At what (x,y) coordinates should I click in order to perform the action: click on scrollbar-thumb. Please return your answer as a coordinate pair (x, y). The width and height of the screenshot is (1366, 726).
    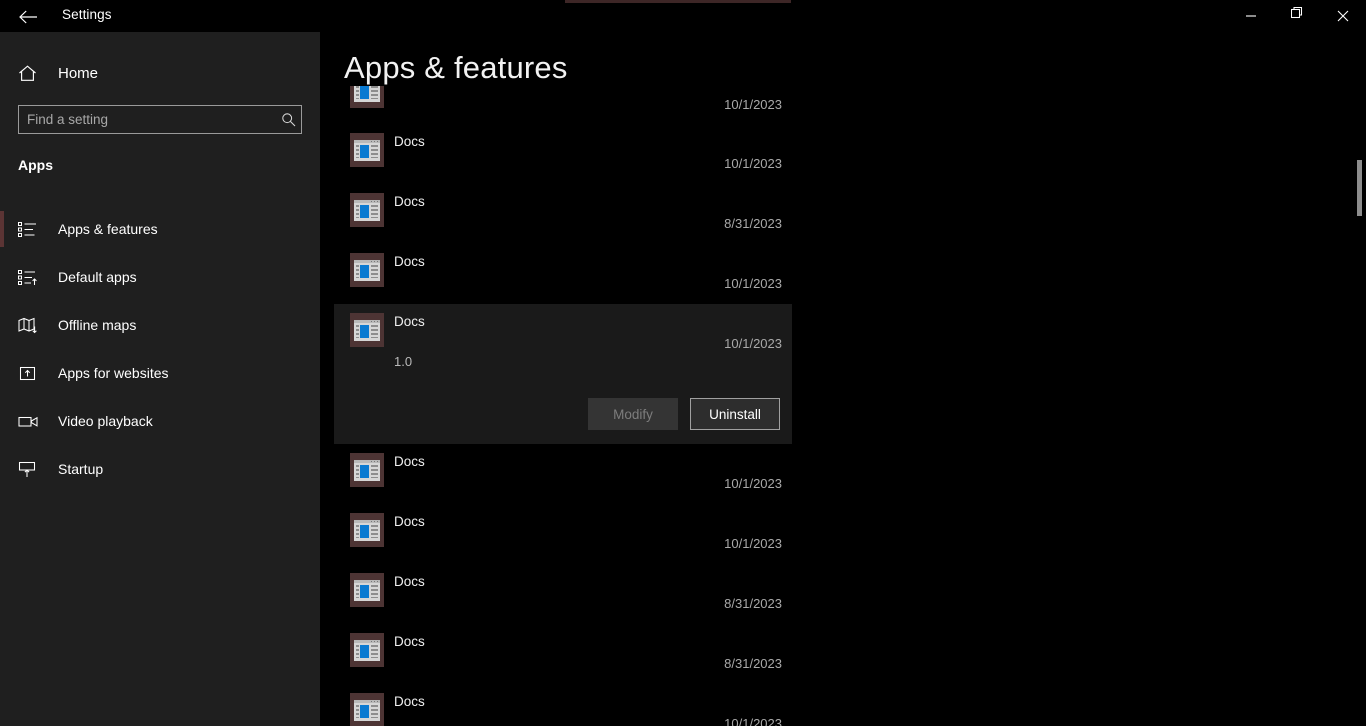
    Looking at the image, I should click on (1359, 188).